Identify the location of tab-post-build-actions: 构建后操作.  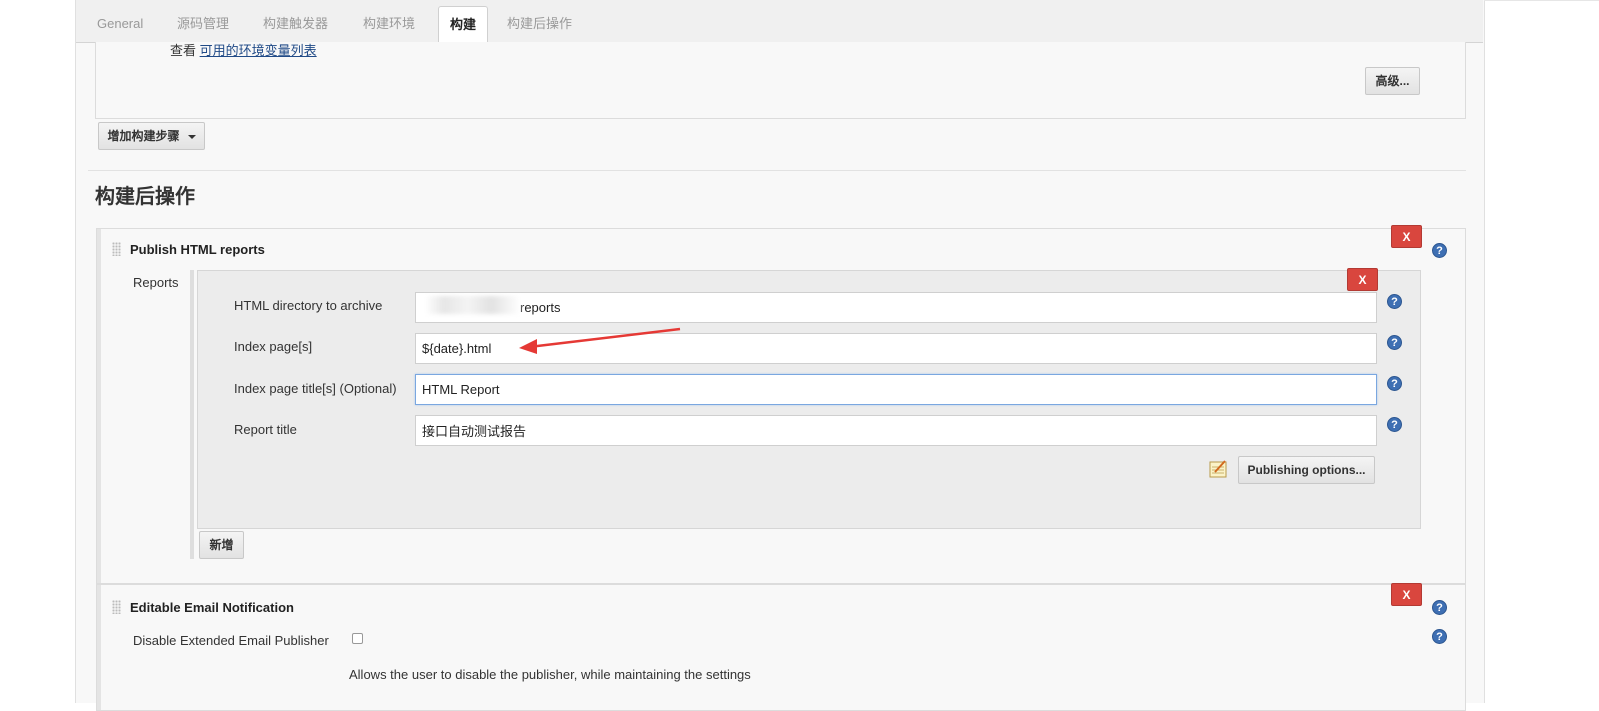
(539, 24).